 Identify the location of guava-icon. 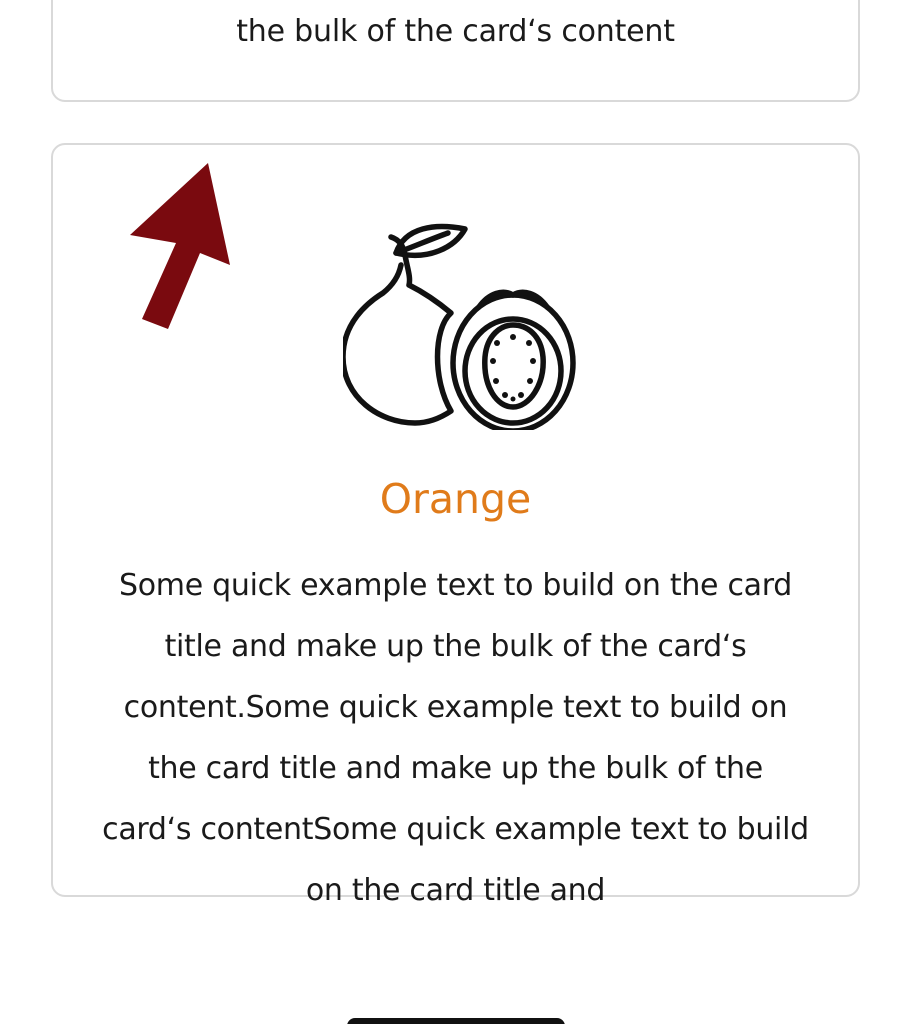
(459, 326).